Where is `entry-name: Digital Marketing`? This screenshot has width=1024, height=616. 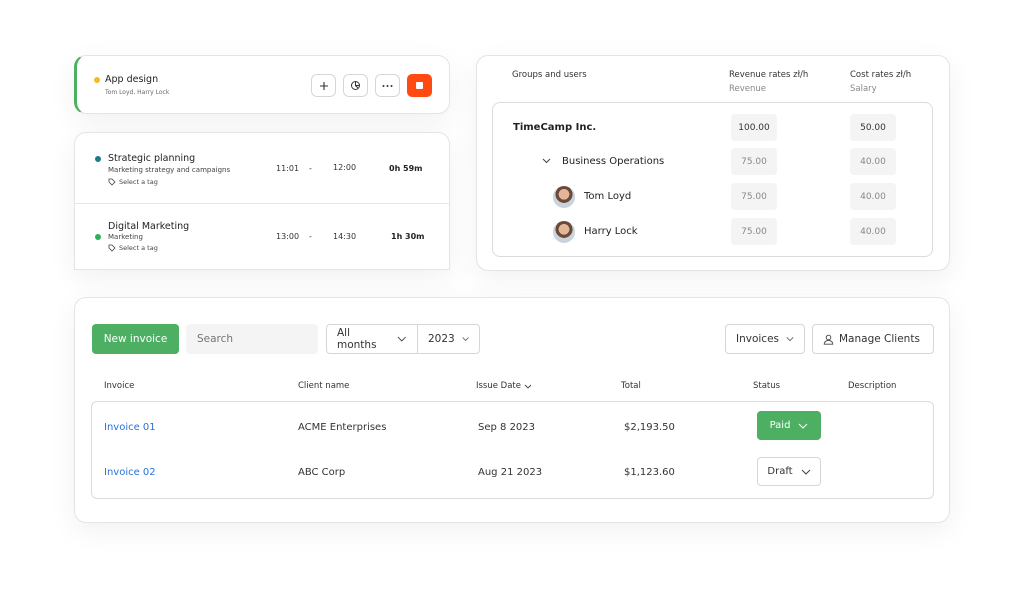
entry-name: Digital Marketing is located at coordinates (149, 226).